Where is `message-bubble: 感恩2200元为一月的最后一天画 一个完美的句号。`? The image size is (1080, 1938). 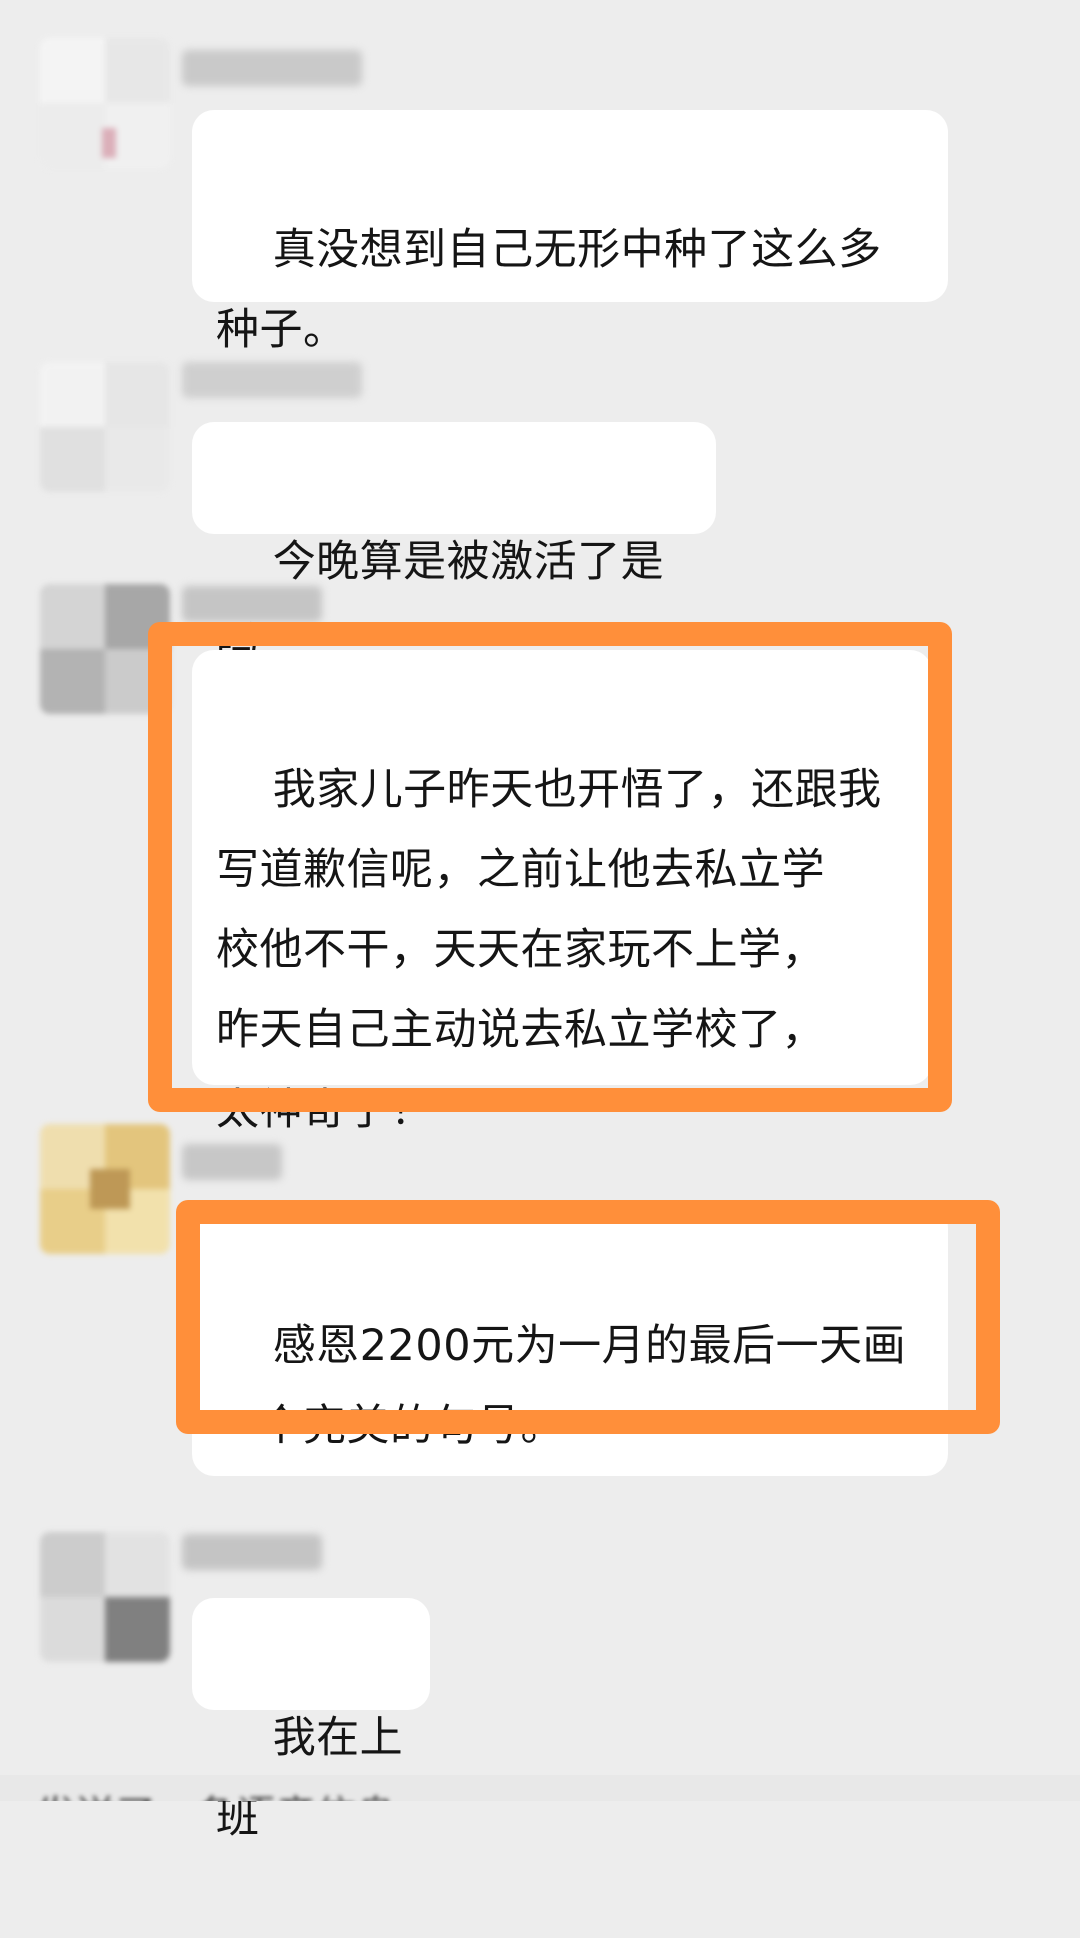 message-bubble: 感恩2200元为一月的最后一天画 一个完美的句号。 is located at coordinates (570, 1341).